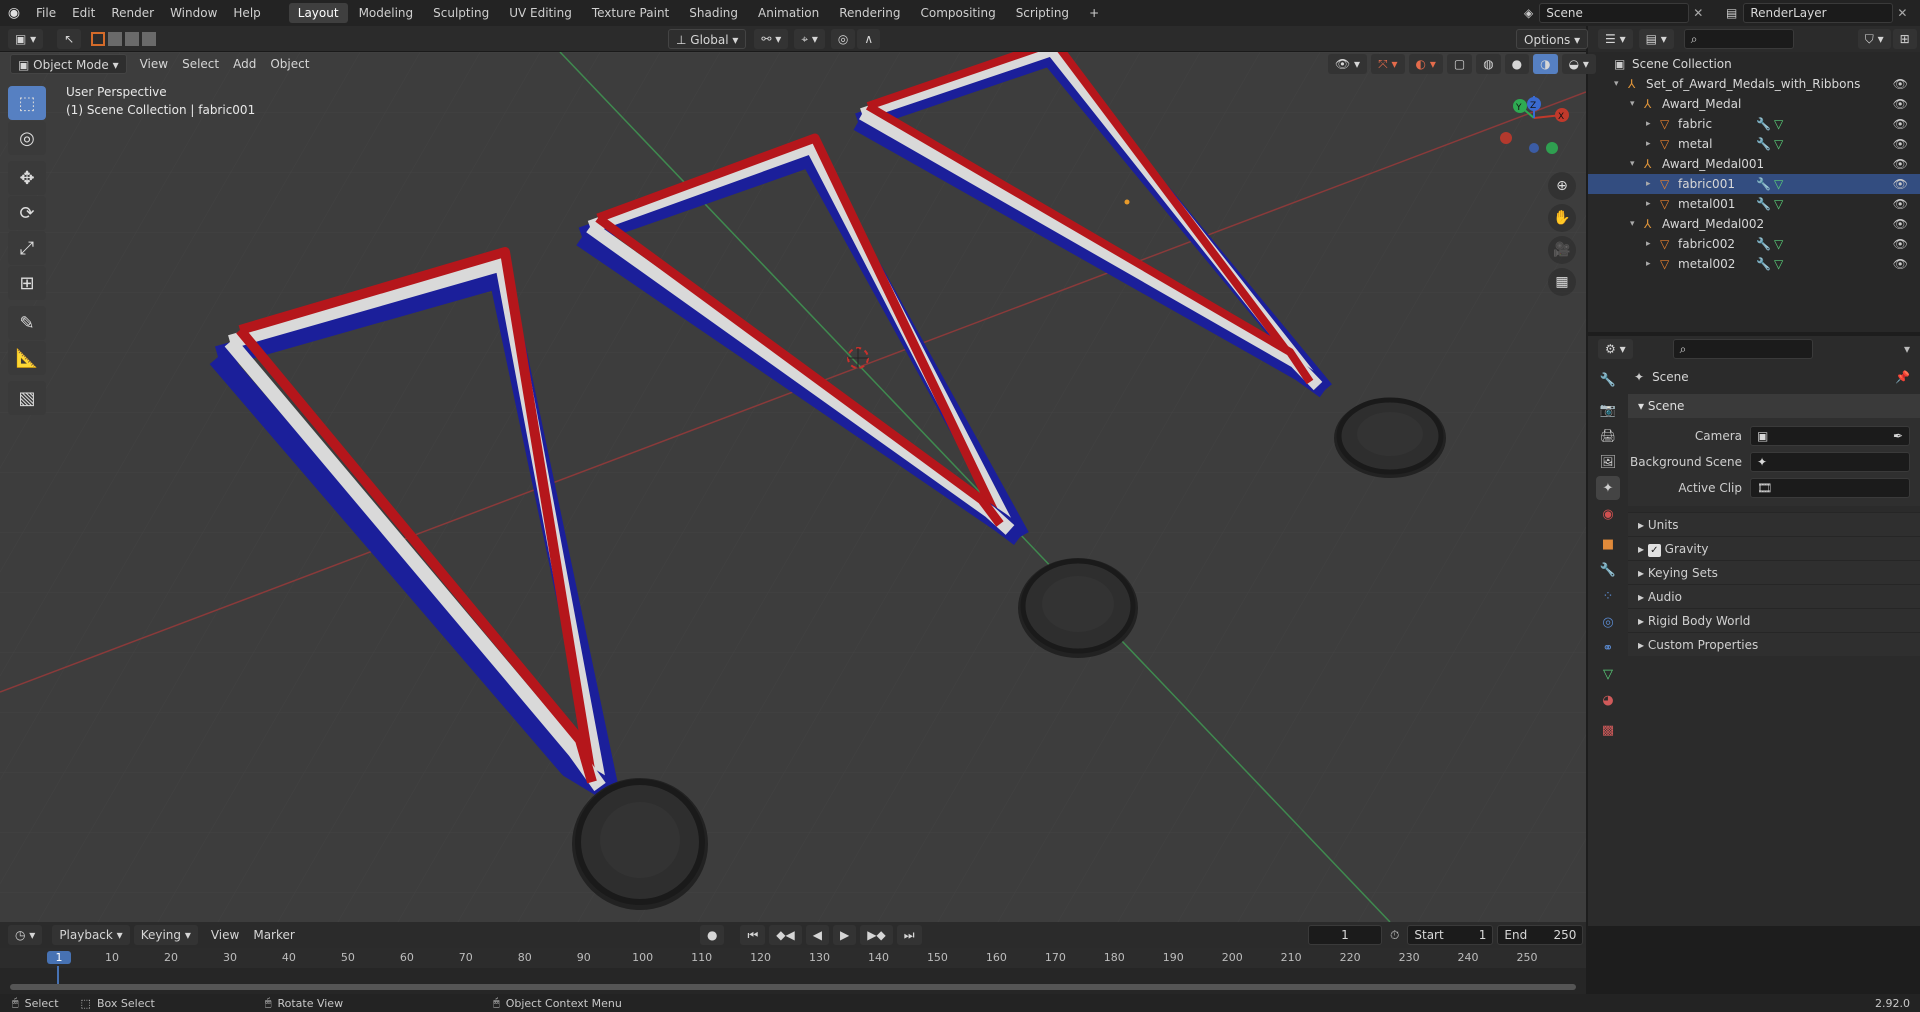  Describe the element at coordinates (630, 13) in the screenshot. I see `tab-texture-paint: Texture Paint` at that location.